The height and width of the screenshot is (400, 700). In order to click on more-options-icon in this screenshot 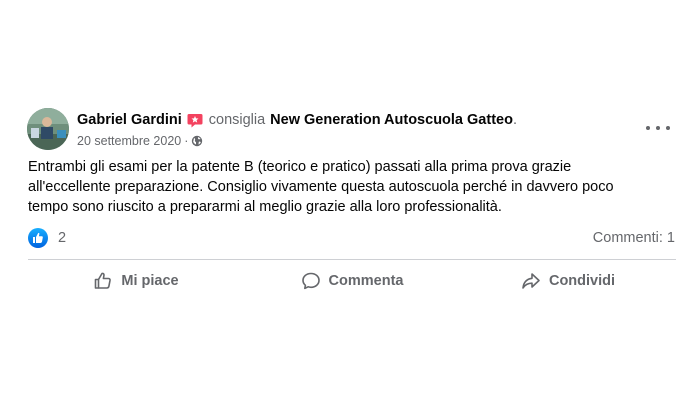, I will do `click(658, 128)`.